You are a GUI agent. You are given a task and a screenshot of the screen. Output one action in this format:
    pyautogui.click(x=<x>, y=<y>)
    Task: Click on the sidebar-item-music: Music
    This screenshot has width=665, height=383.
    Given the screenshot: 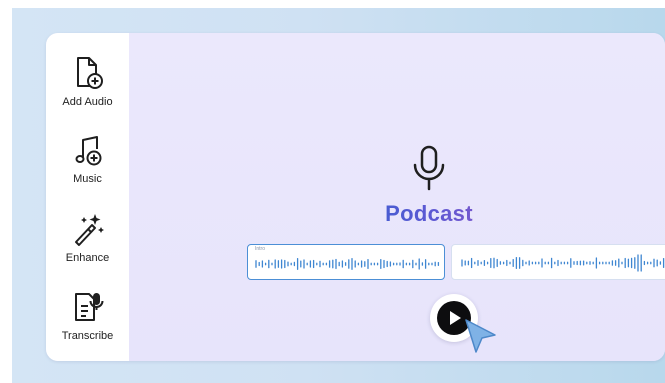 What is the action you would take?
    pyautogui.click(x=87, y=169)
    